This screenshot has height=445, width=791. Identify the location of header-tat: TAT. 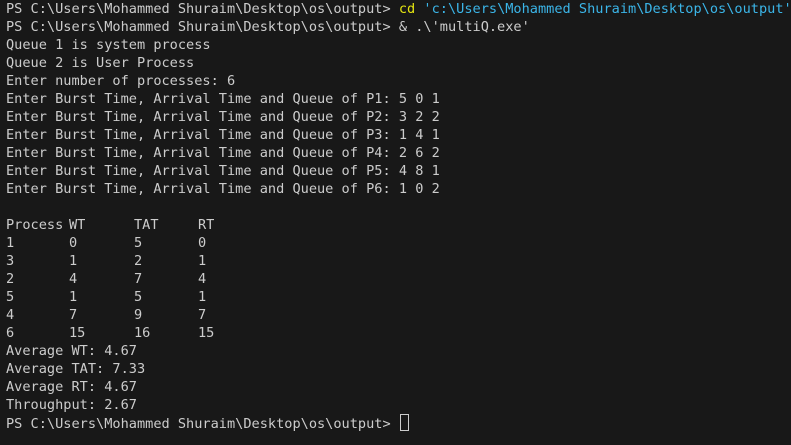
(146, 225).